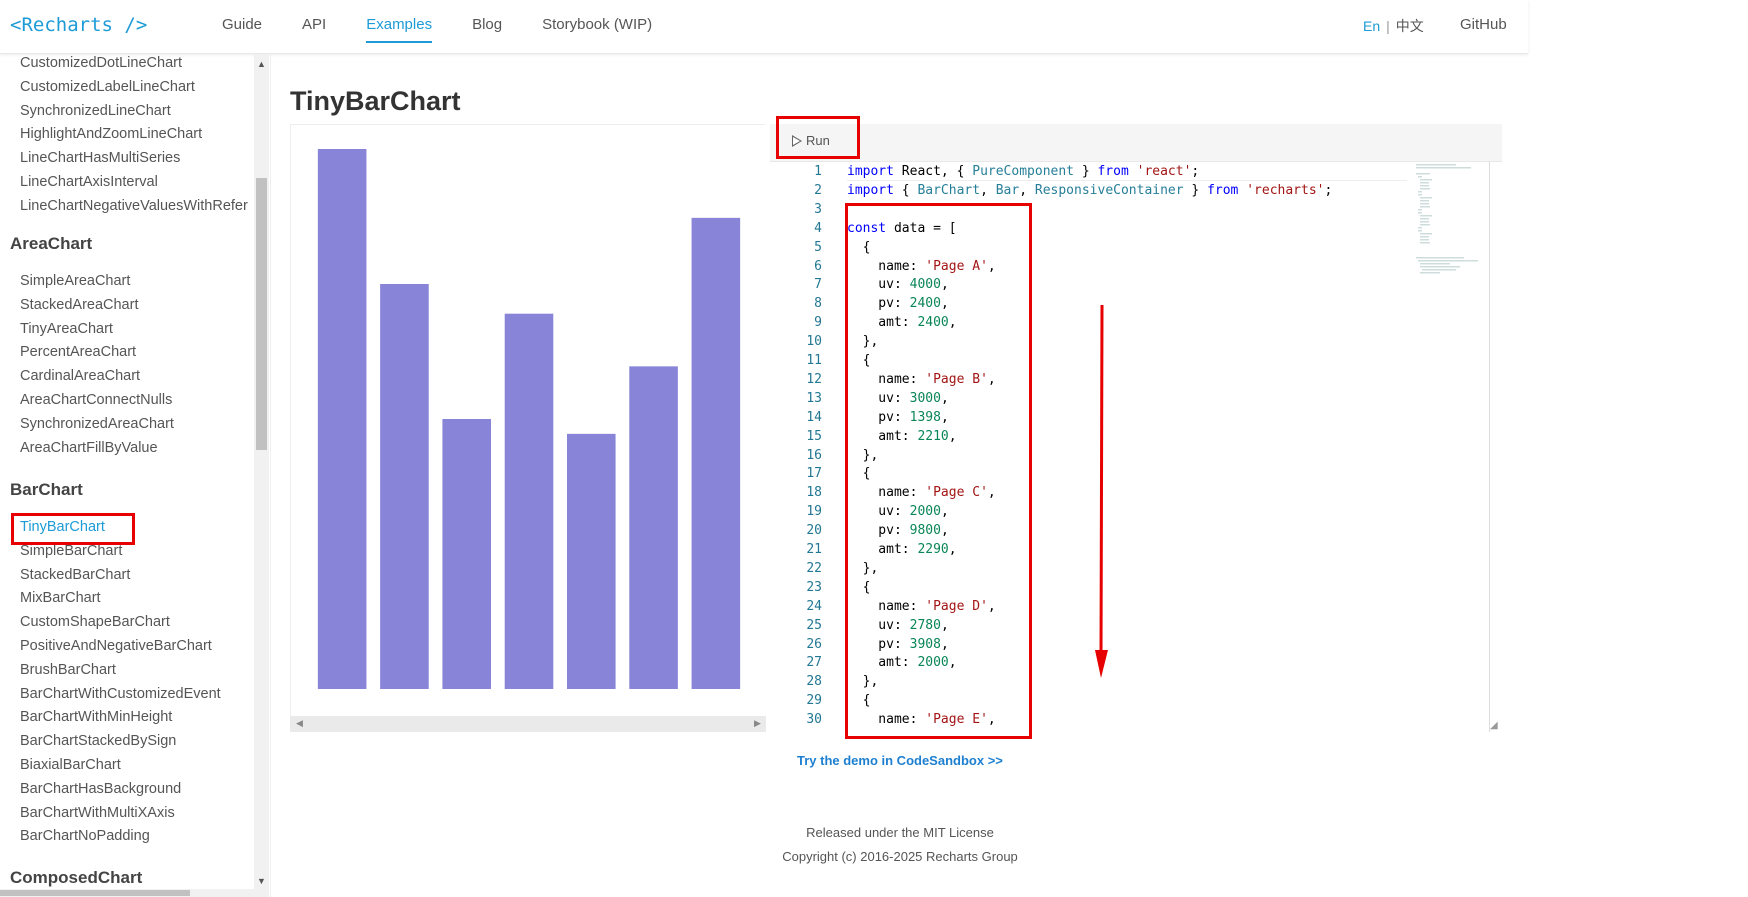 The height and width of the screenshot is (897, 1748). What do you see at coordinates (111, 134) in the screenshot?
I see `sidebar-item: HighlightAndZoomLineChart` at bounding box center [111, 134].